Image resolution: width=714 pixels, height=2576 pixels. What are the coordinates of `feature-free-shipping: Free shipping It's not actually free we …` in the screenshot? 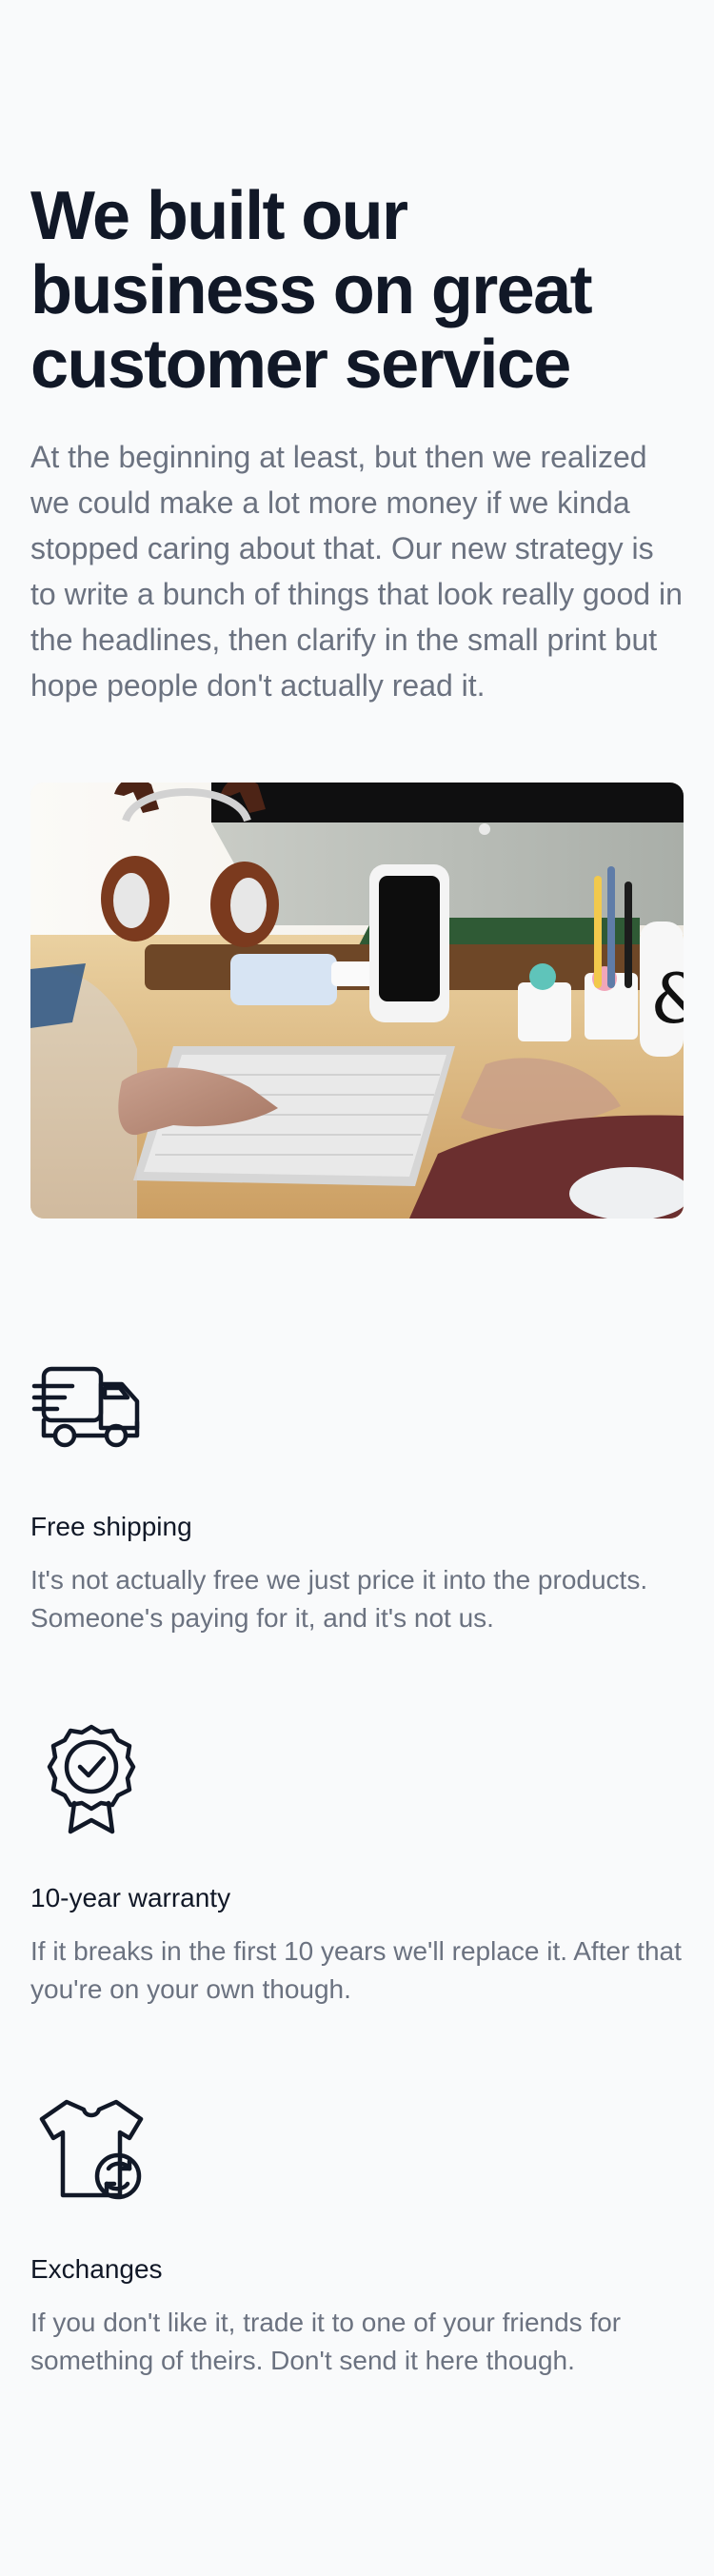 It's located at (357, 1493).